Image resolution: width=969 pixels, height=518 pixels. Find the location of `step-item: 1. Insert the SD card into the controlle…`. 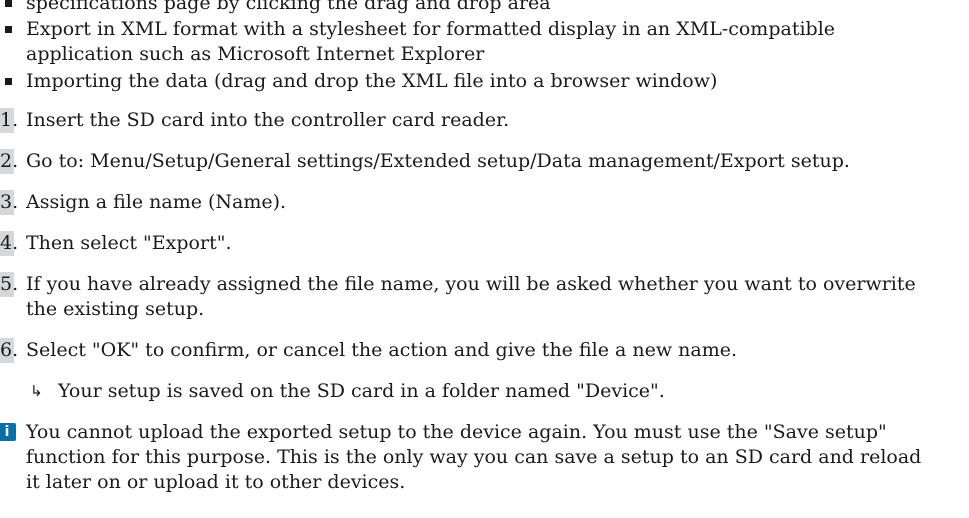

step-item: 1. Insert the SD card into the controlle… is located at coordinates (484, 120).